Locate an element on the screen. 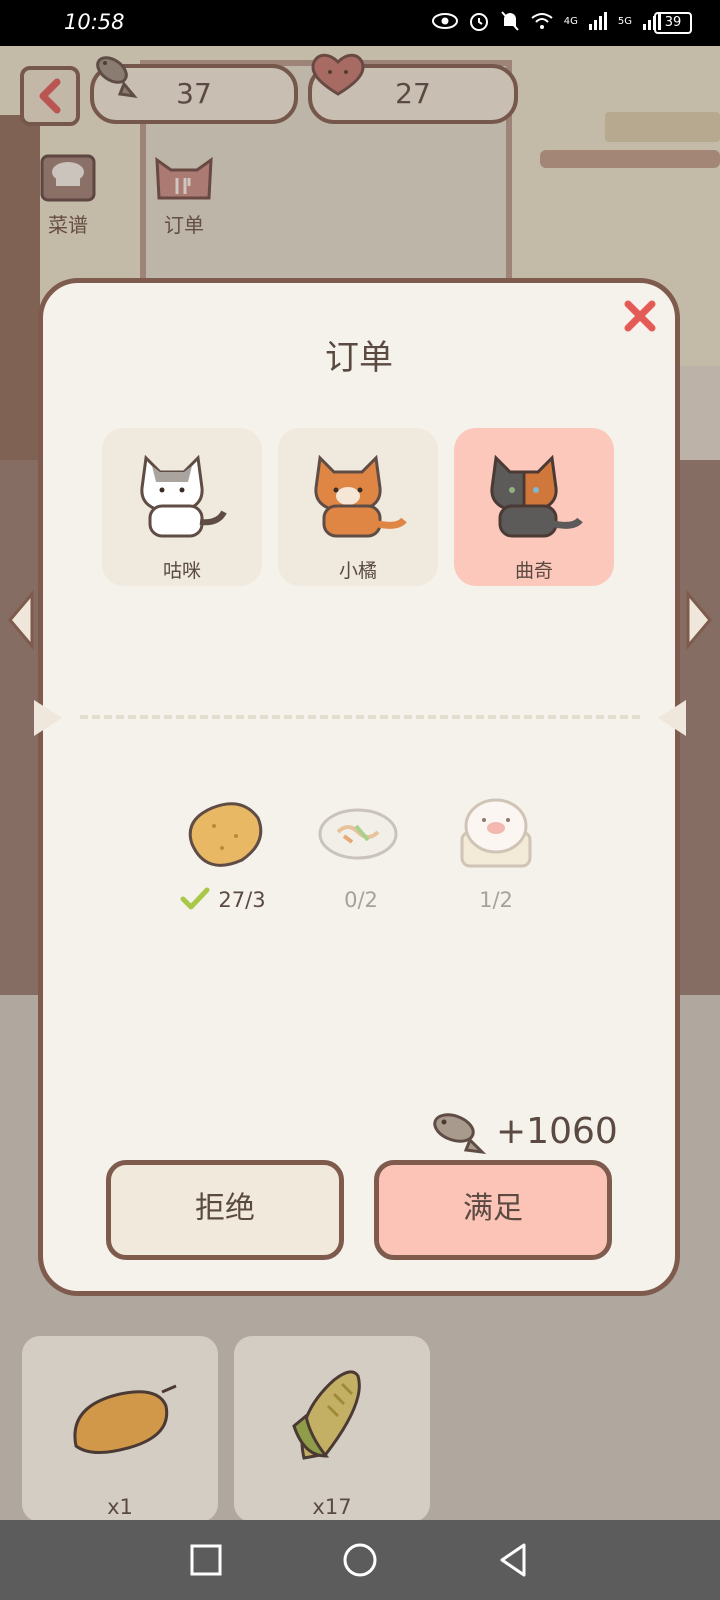 The image size is (720, 1600). order-reward: +1060 is located at coordinates (524, 1131).